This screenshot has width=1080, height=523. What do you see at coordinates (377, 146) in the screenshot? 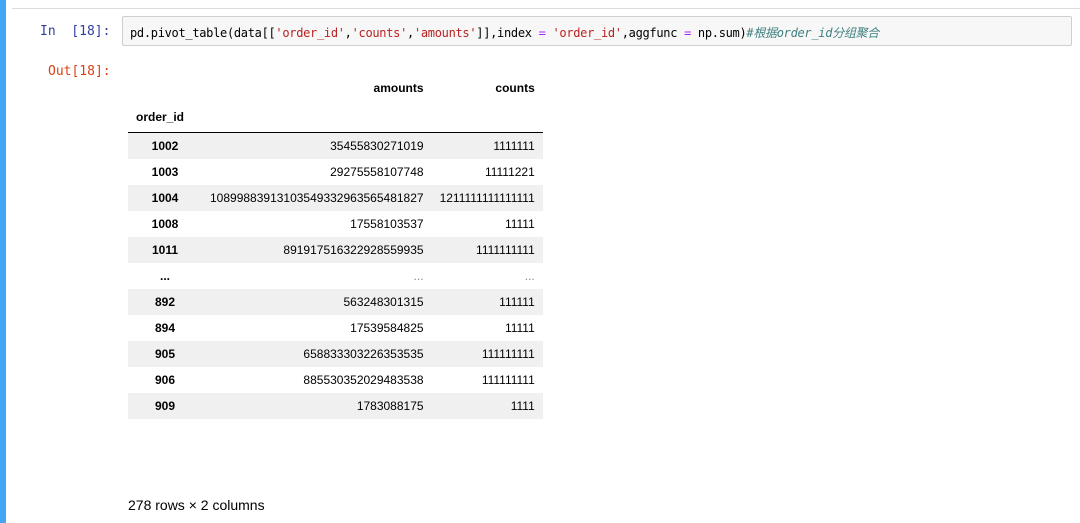
I see `cell-amounts: 35455830271019` at bounding box center [377, 146].